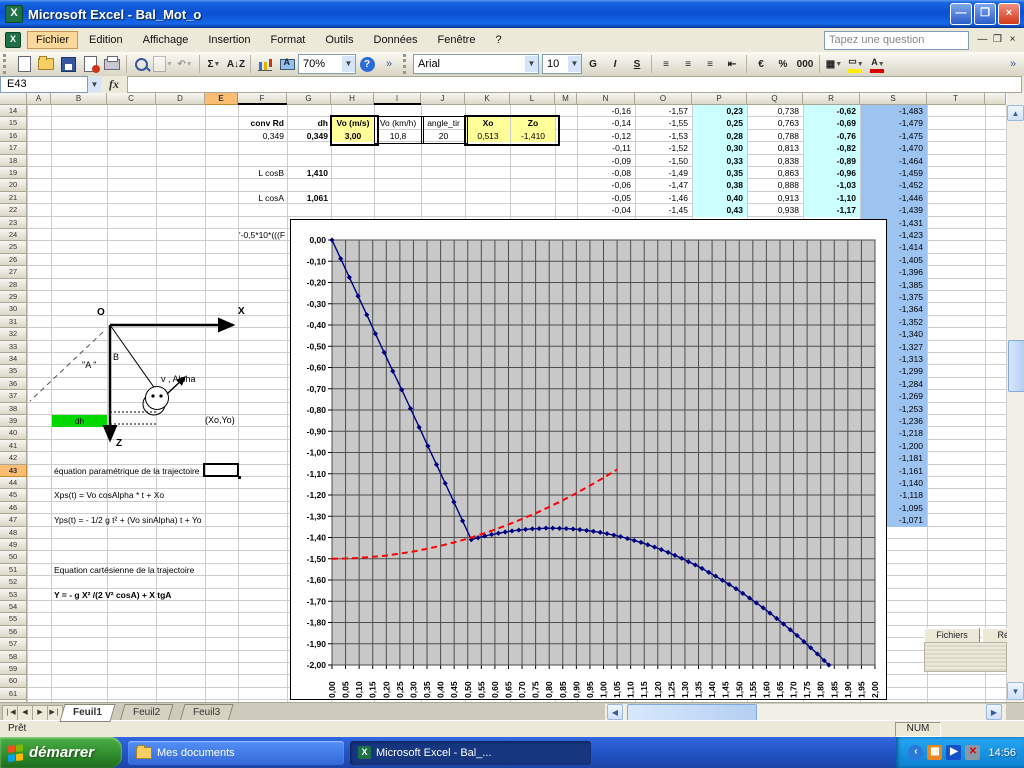 The height and width of the screenshot is (768, 1024). What do you see at coordinates (288, 40) in the screenshot?
I see `menu-item-format: Format` at bounding box center [288, 40].